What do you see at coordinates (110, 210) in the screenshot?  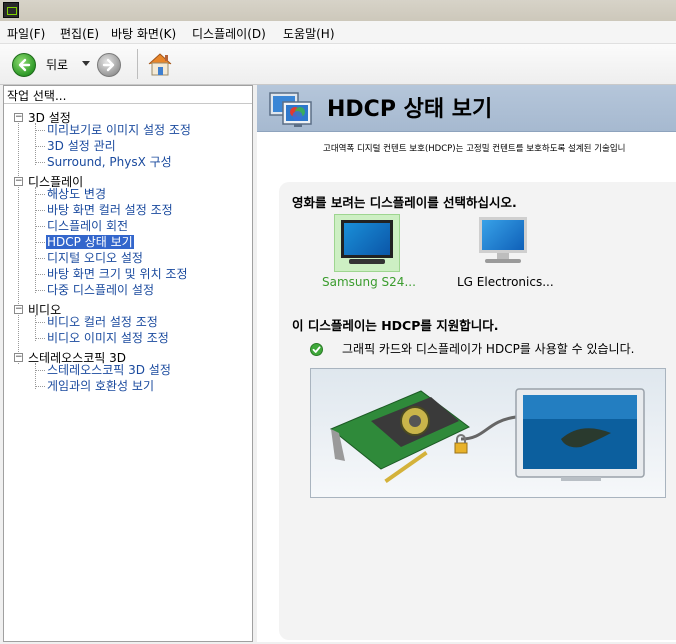 I see `tree-item-desktop-color-settings: 바탕 화면 컬러 설정 조정` at bounding box center [110, 210].